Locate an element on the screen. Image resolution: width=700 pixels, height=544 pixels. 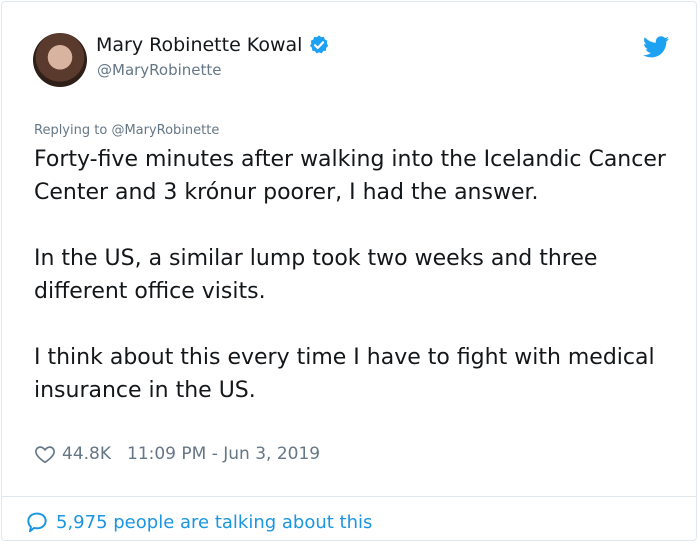
replying-to: Replying to @MaryRobinette is located at coordinates (126, 130).